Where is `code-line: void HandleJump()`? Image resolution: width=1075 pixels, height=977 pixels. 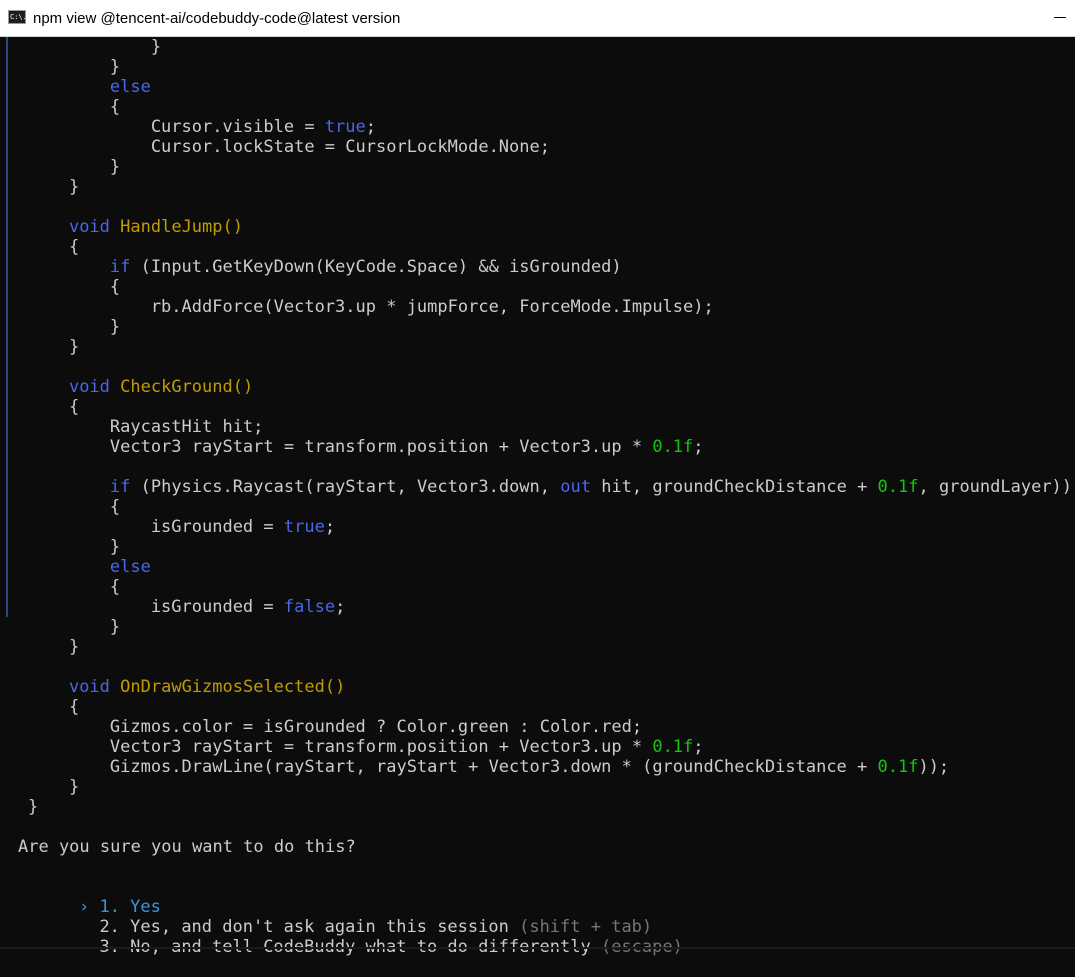 code-line: void HandleJump() is located at coordinates (135, 227).